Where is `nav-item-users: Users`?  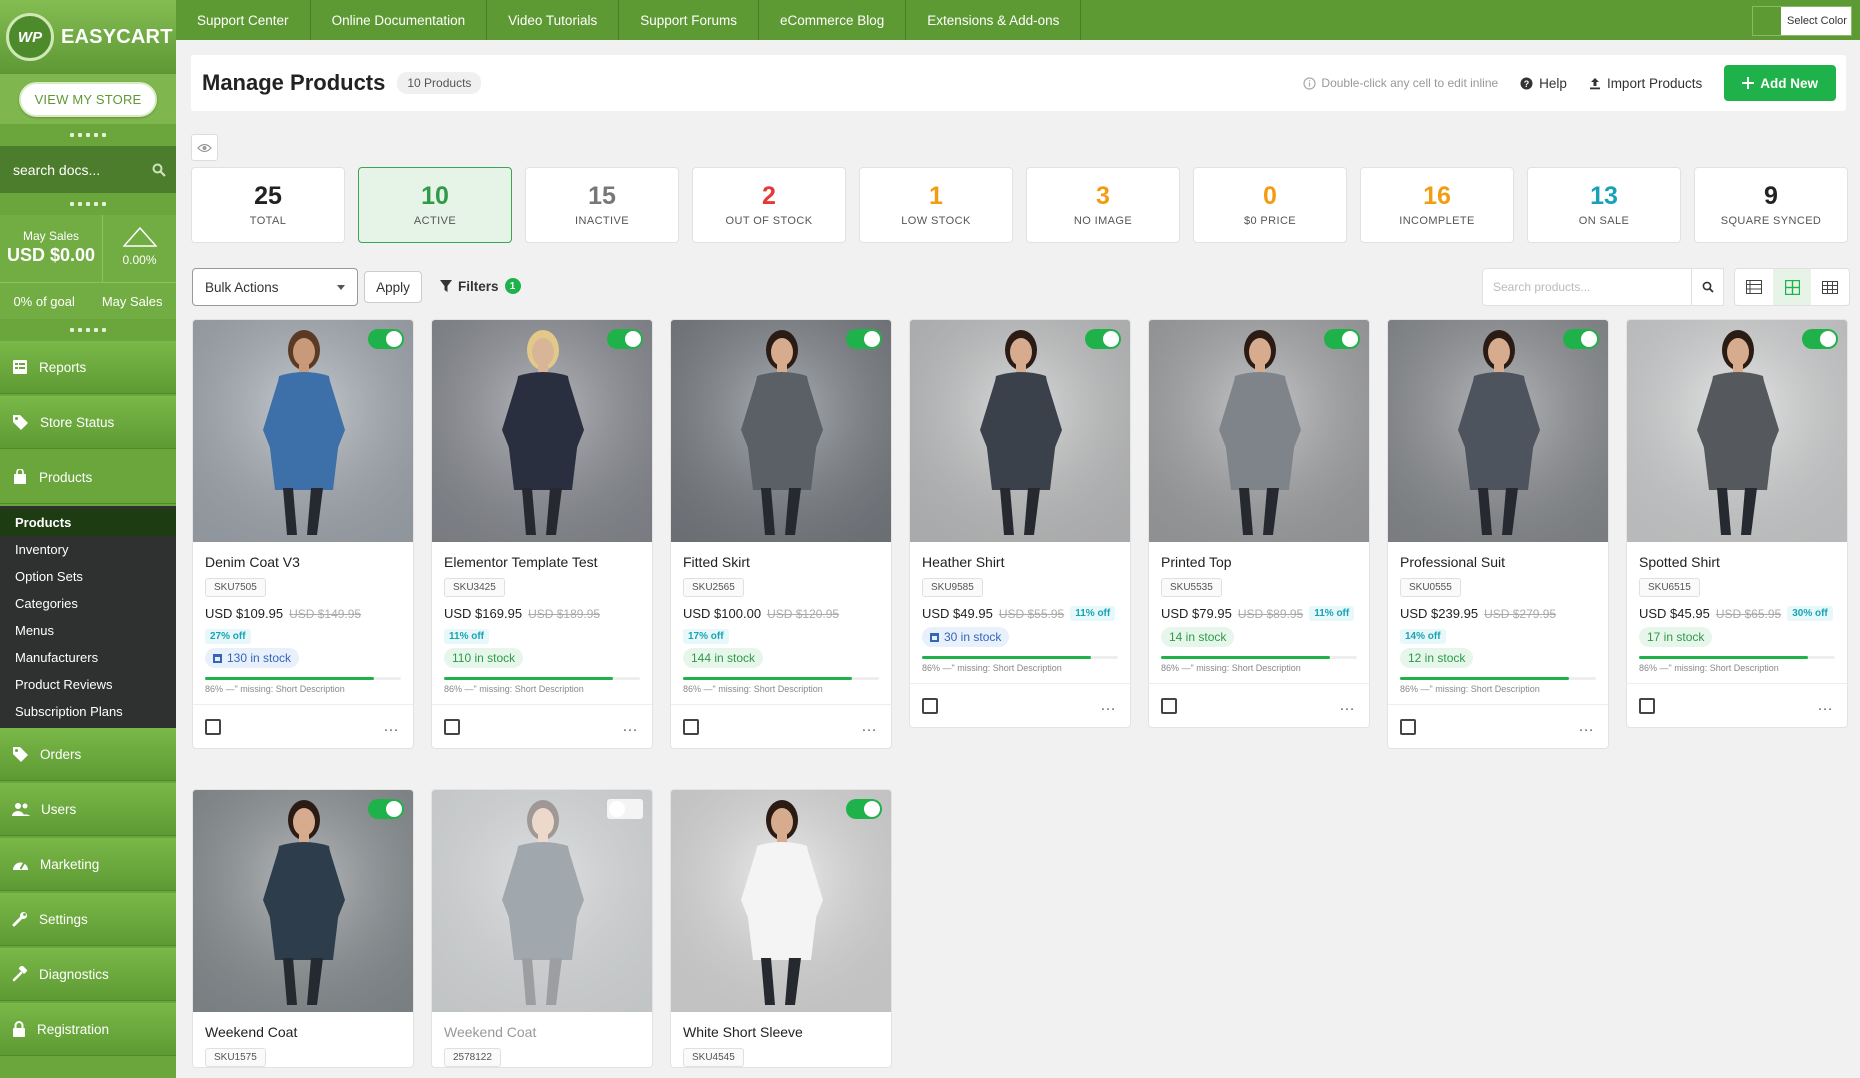 nav-item-users: Users is located at coordinates (88, 809).